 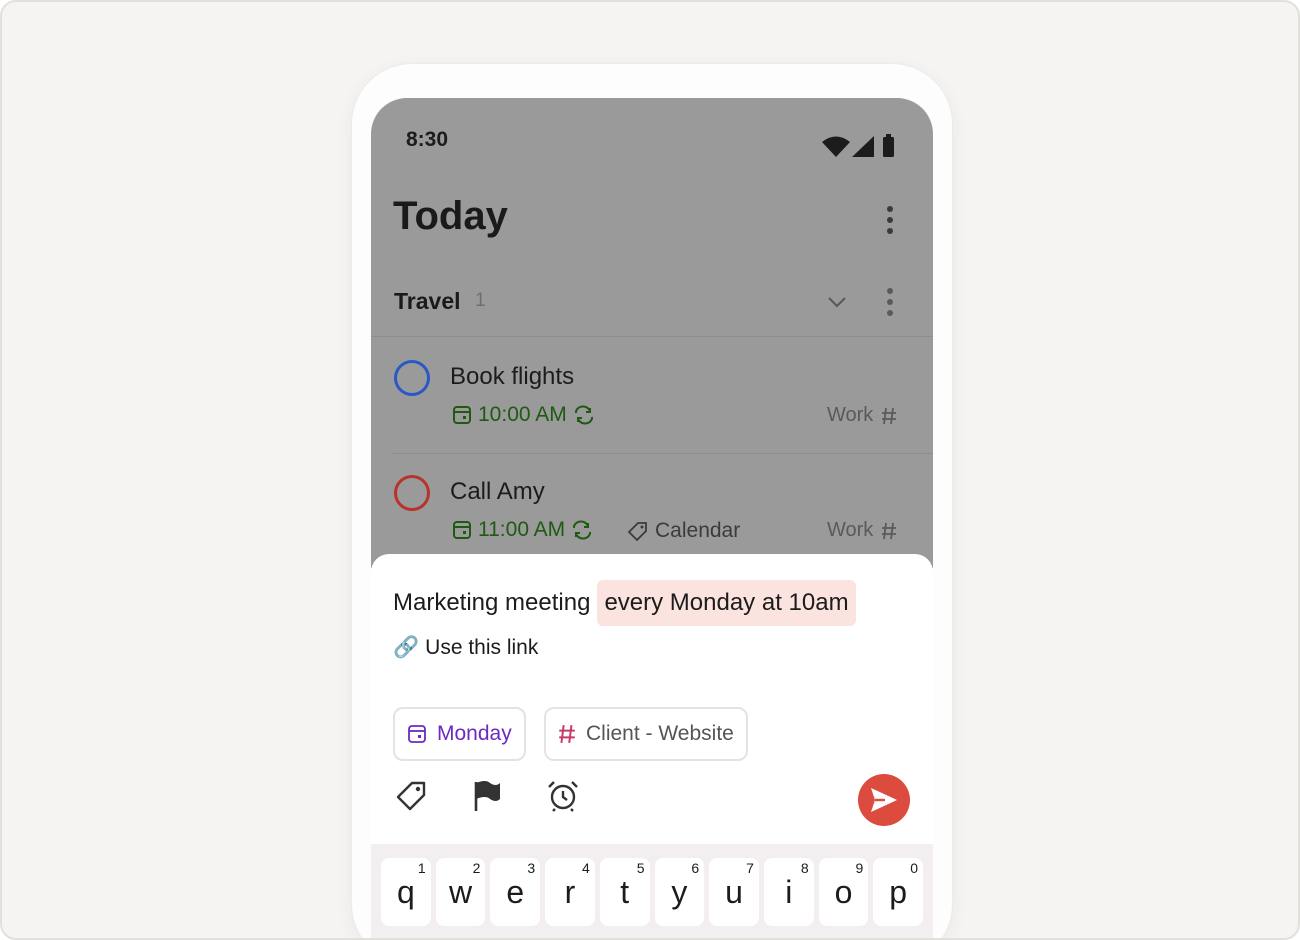 What do you see at coordinates (890, 220) in the screenshot?
I see `more-options-icon` at bounding box center [890, 220].